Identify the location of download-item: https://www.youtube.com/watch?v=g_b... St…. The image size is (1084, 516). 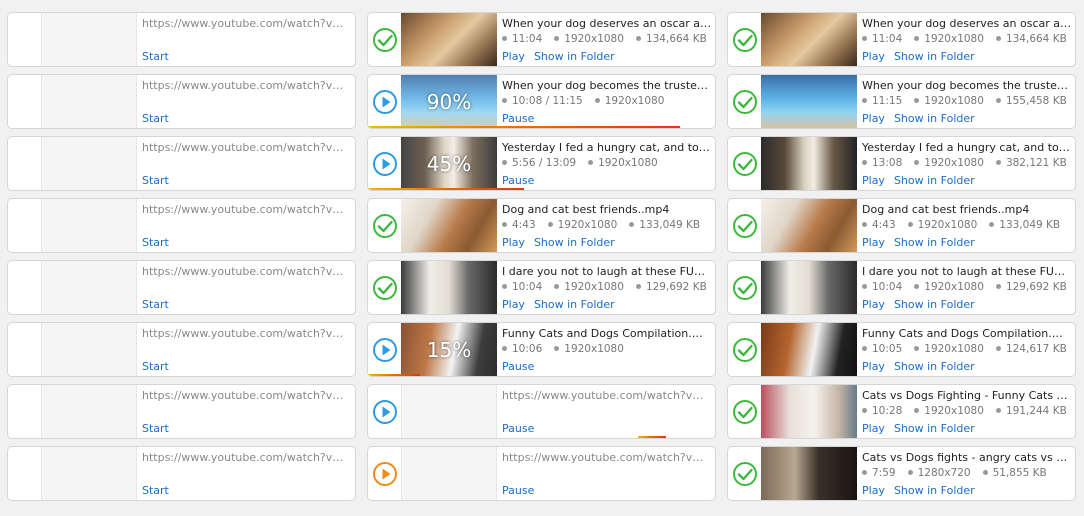
(181, 287).